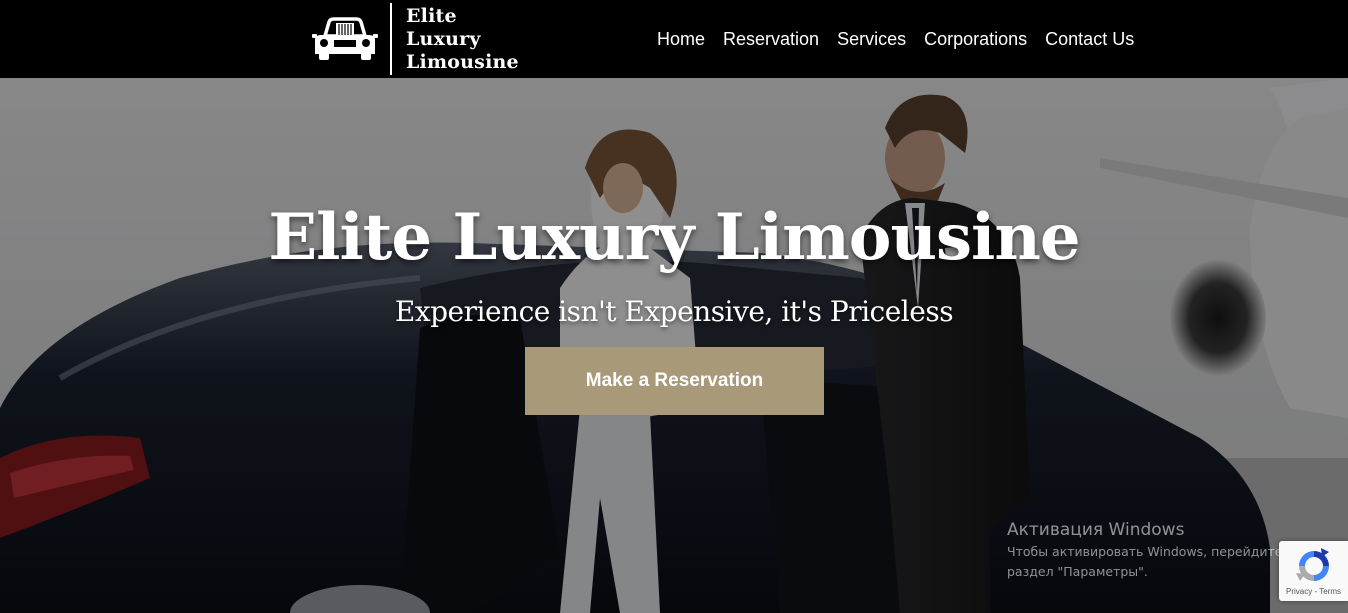 Image resolution: width=1348 pixels, height=613 pixels. Describe the element at coordinates (391, 39) in the screenshot. I see `logo-divider` at that location.